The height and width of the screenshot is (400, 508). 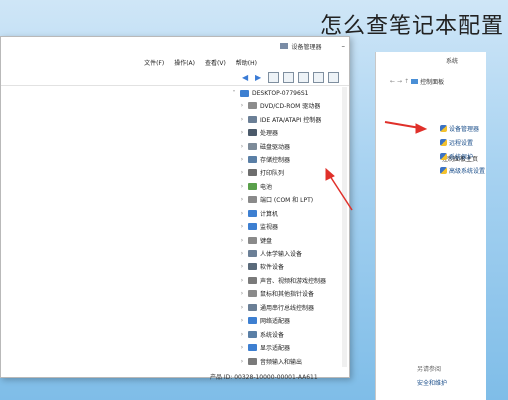 I want to click on device-category-row: › 网络适配器, so click(x=295, y=320).